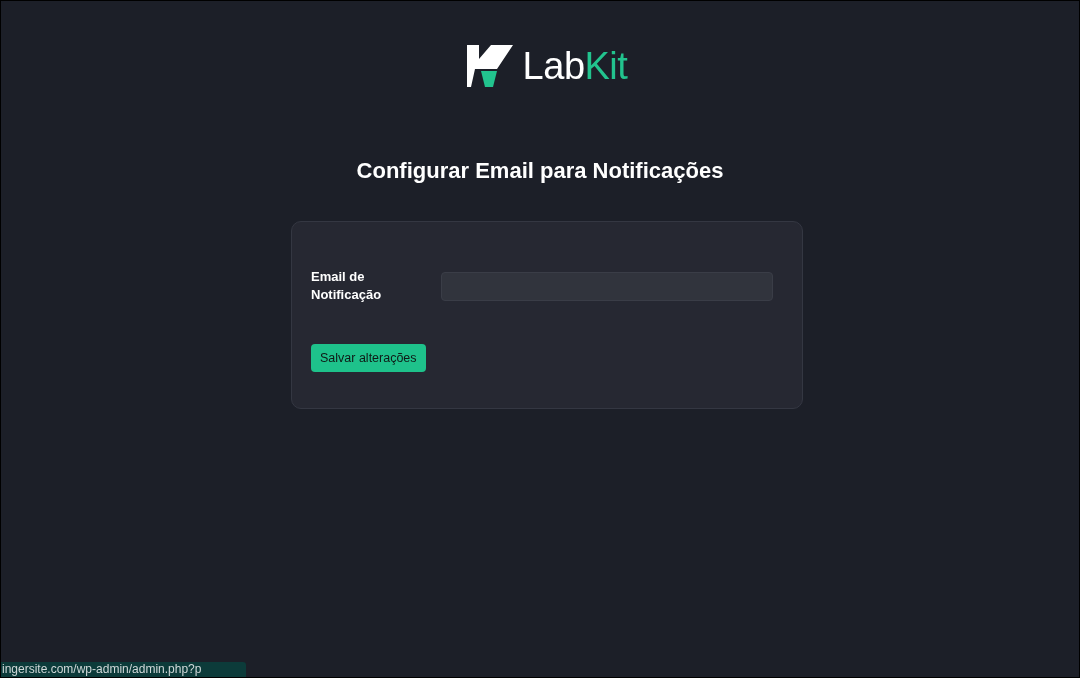 This screenshot has height=678, width=1080. What do you see at coordinates (368, 358) in the screenshot?
I see `save-button: Salvar alterações` at bounding box center [368, 358].